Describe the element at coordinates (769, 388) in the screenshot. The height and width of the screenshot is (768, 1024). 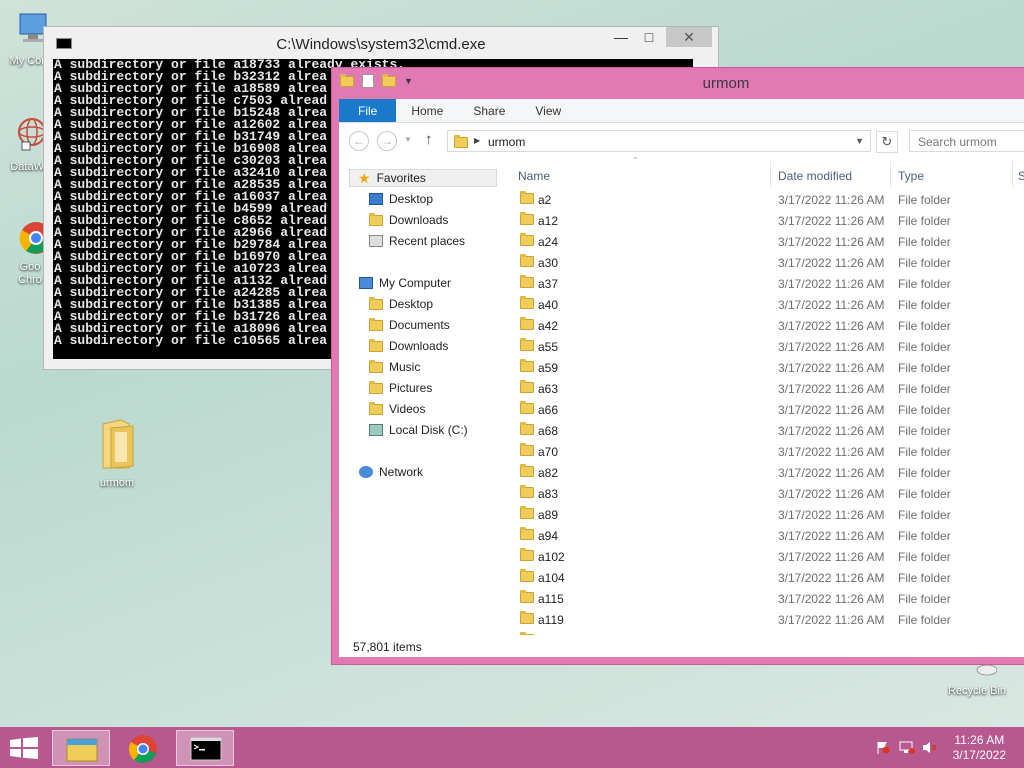
I see `list-item: a63 3/17/2022 11:26 AM File folder` at that location.